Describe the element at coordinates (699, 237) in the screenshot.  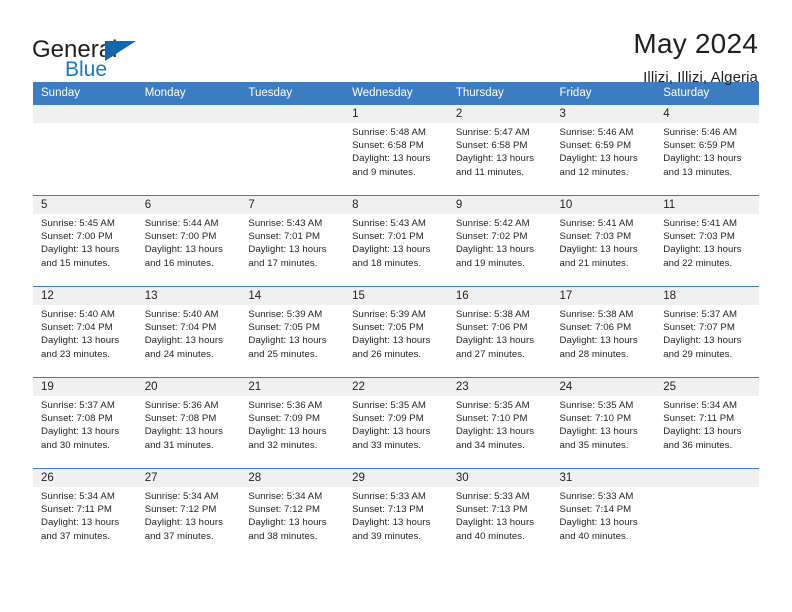
I see `sunset-text: Sunset: 7:03 PM` at that location.